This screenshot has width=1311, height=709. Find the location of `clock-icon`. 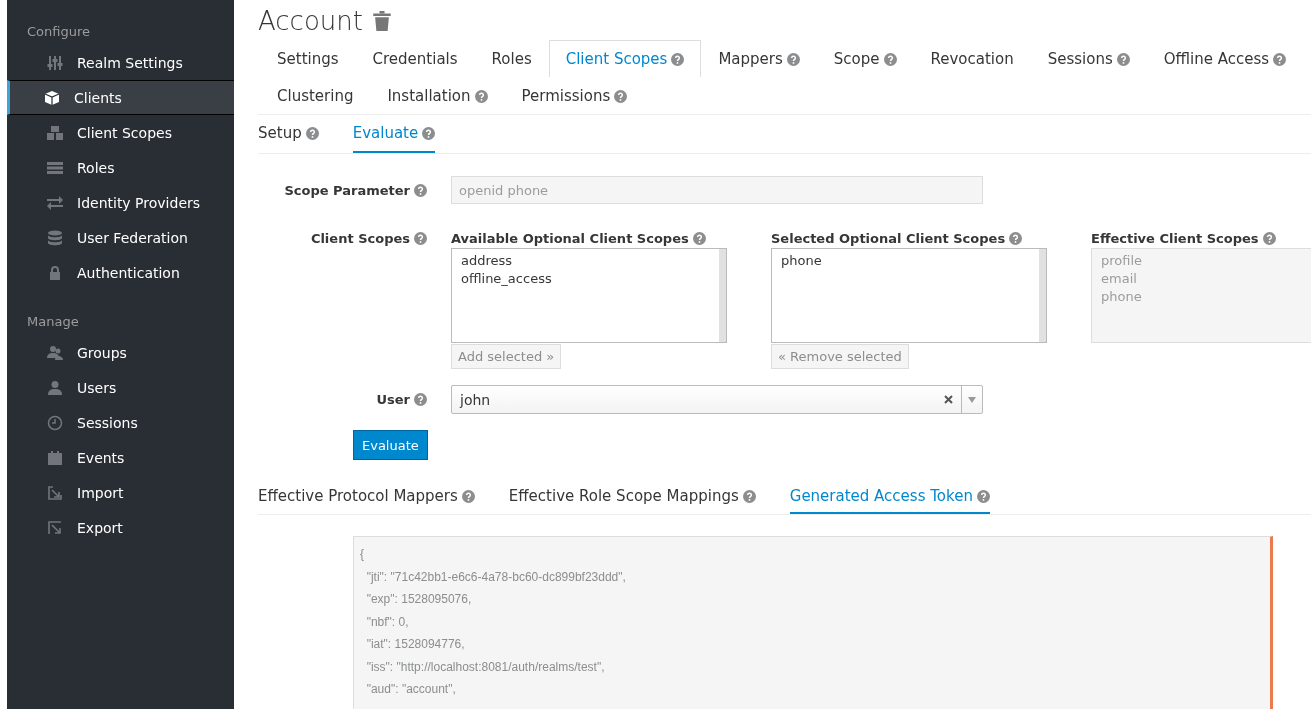

clock-icon is located at coordinates (55, 422).